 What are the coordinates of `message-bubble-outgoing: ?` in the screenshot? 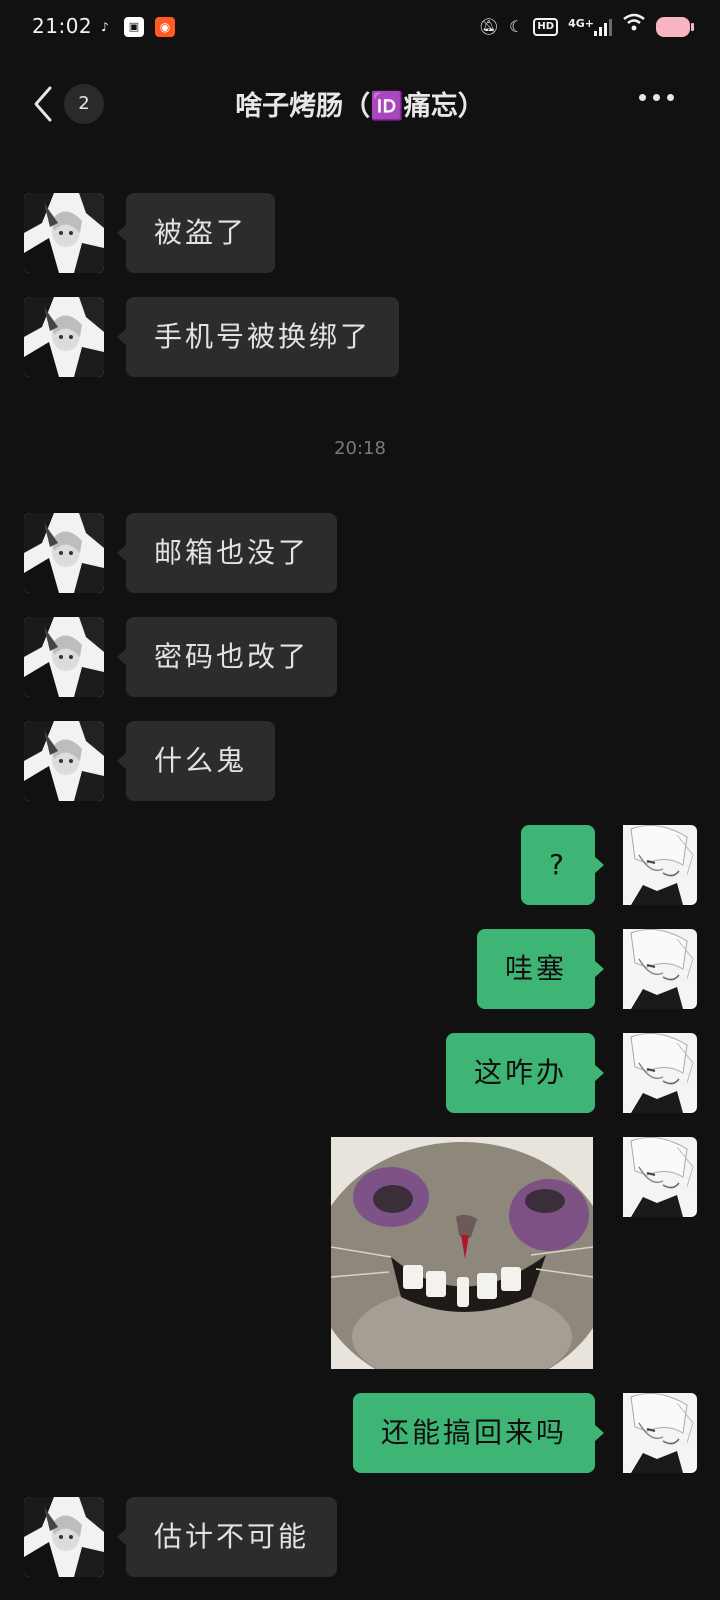 It's located at (562, 865).